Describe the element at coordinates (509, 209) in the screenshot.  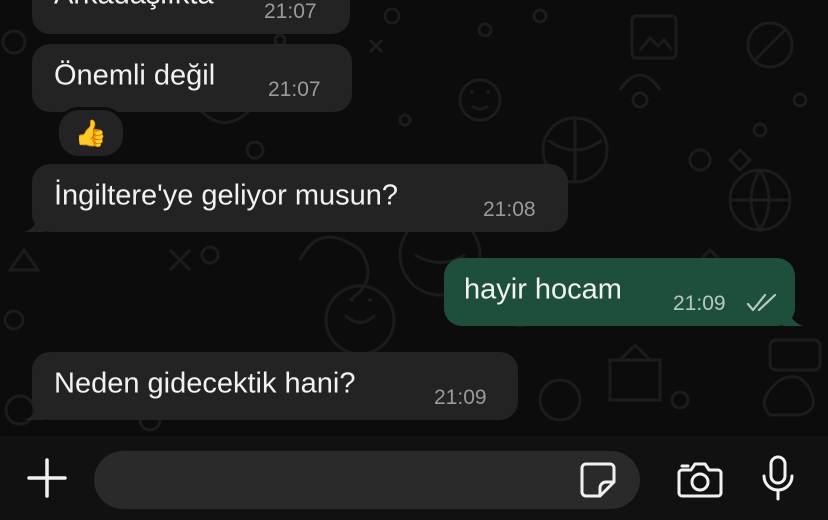
I see `message-time: 21:08` at that location.